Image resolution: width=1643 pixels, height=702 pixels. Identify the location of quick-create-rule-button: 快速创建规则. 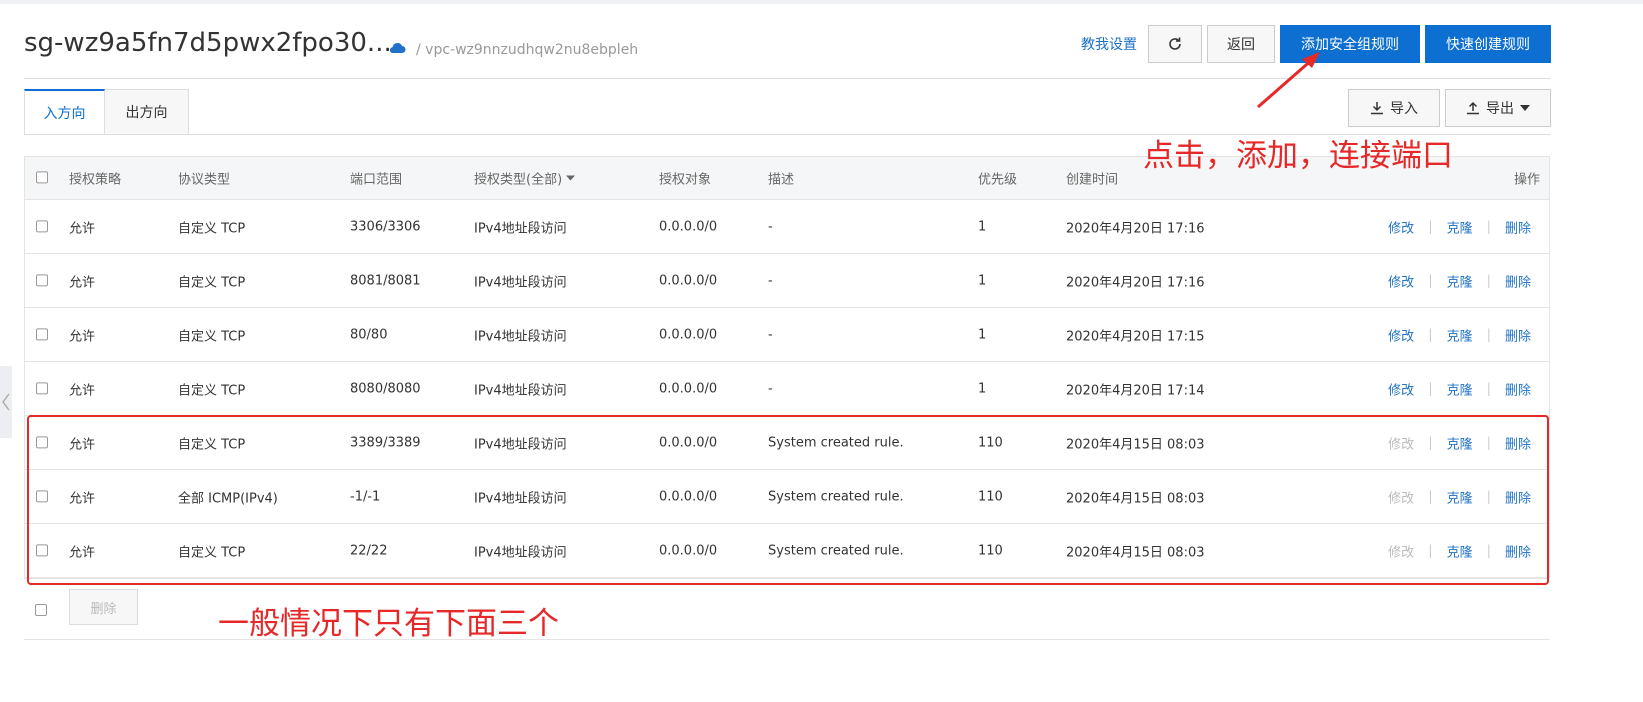
(1488, 44).